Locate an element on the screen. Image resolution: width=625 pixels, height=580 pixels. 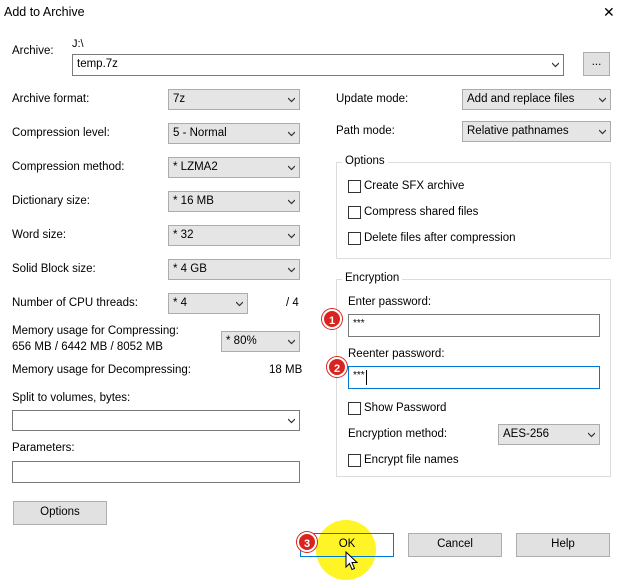
solid-block-size-value: * 4 GB is located at coordinates (190, 269).